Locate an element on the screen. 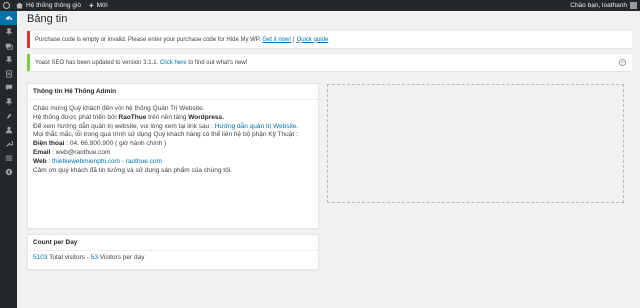 The image size is (640, 308). web-link-2: raothue.com is located at coordinates (144, 161).